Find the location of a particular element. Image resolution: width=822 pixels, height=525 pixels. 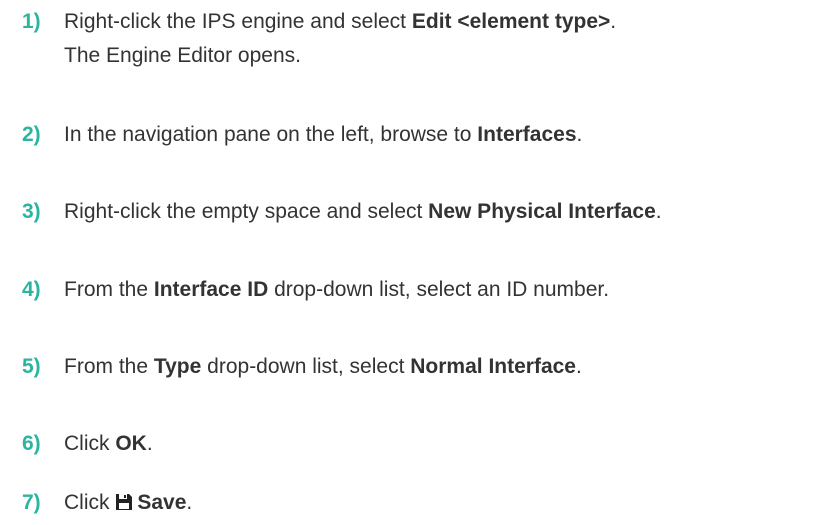

step-number: 3) is located at coordinates (31, 211).